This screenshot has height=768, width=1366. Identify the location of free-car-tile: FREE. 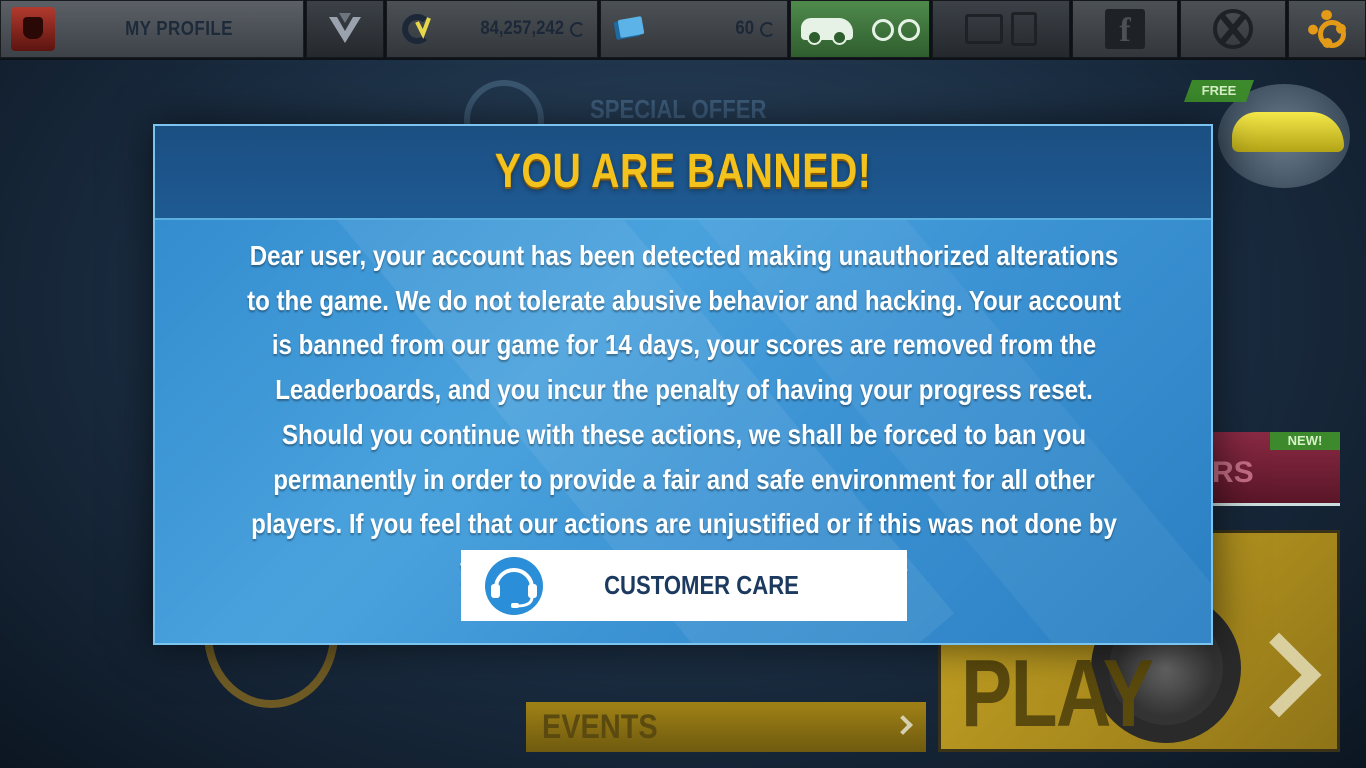
(1273, 134).